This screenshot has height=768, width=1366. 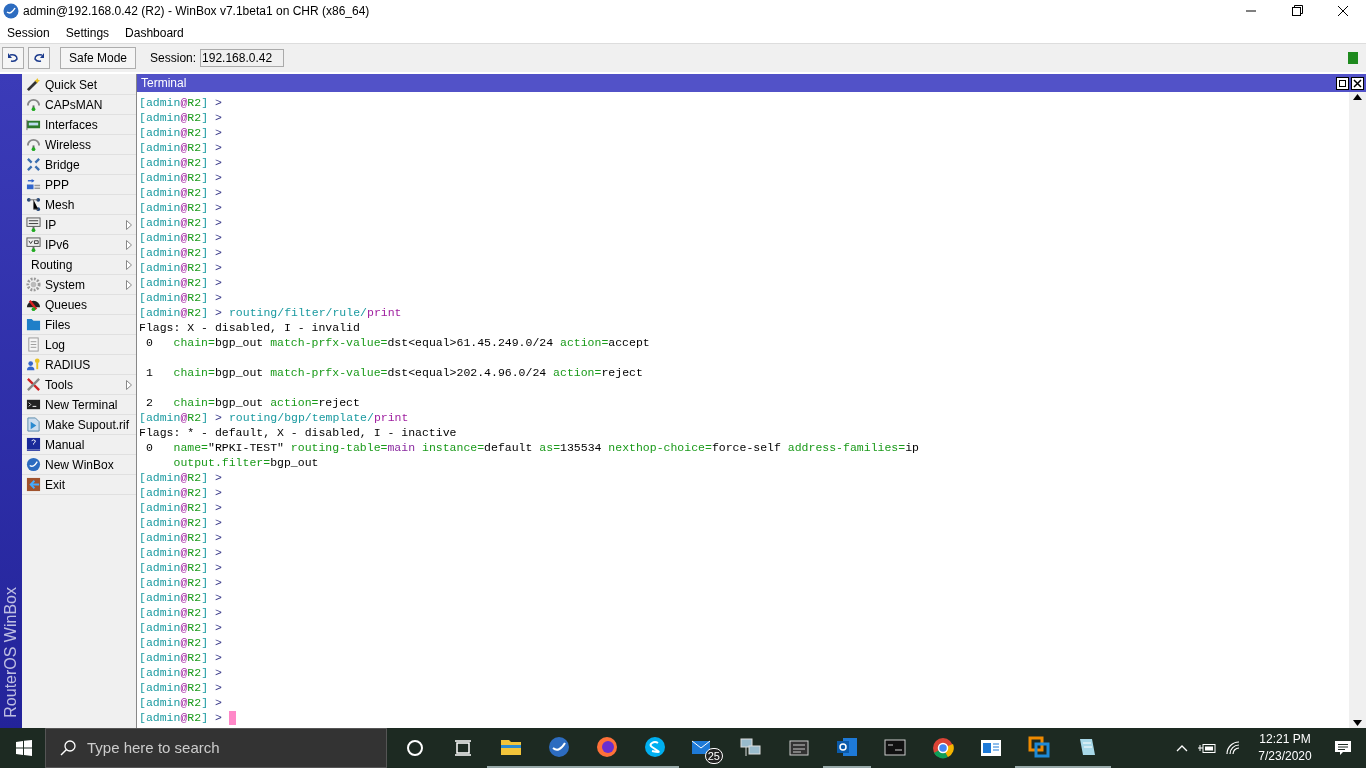 I want to click on sidebar-item: Bridge, so click(x=79, y=165).